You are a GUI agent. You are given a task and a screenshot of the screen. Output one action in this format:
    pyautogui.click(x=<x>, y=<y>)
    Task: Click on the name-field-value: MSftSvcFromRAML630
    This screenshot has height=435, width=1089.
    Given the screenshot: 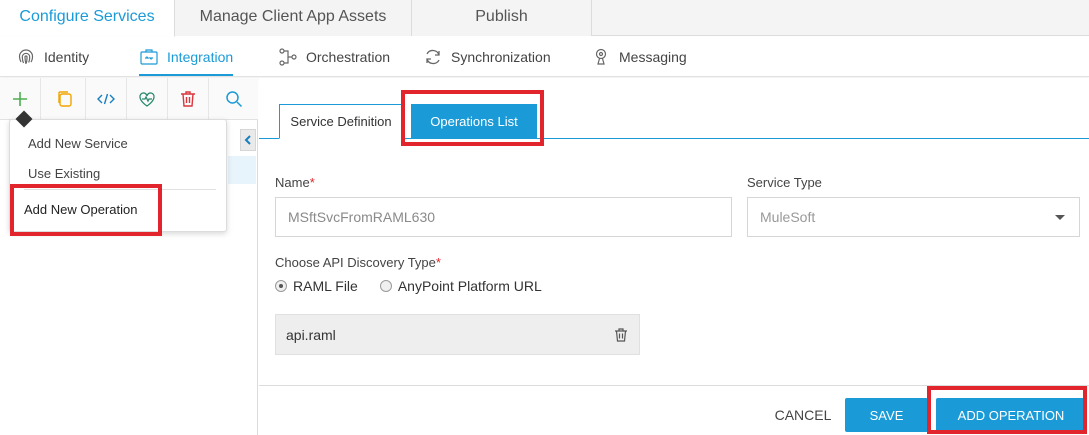 What is the action you would take?
    pyautogui.click(x=362, y=217)
    